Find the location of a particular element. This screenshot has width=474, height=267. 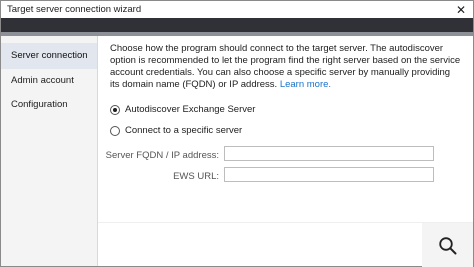

search-button is located at coordinates (447, 245).